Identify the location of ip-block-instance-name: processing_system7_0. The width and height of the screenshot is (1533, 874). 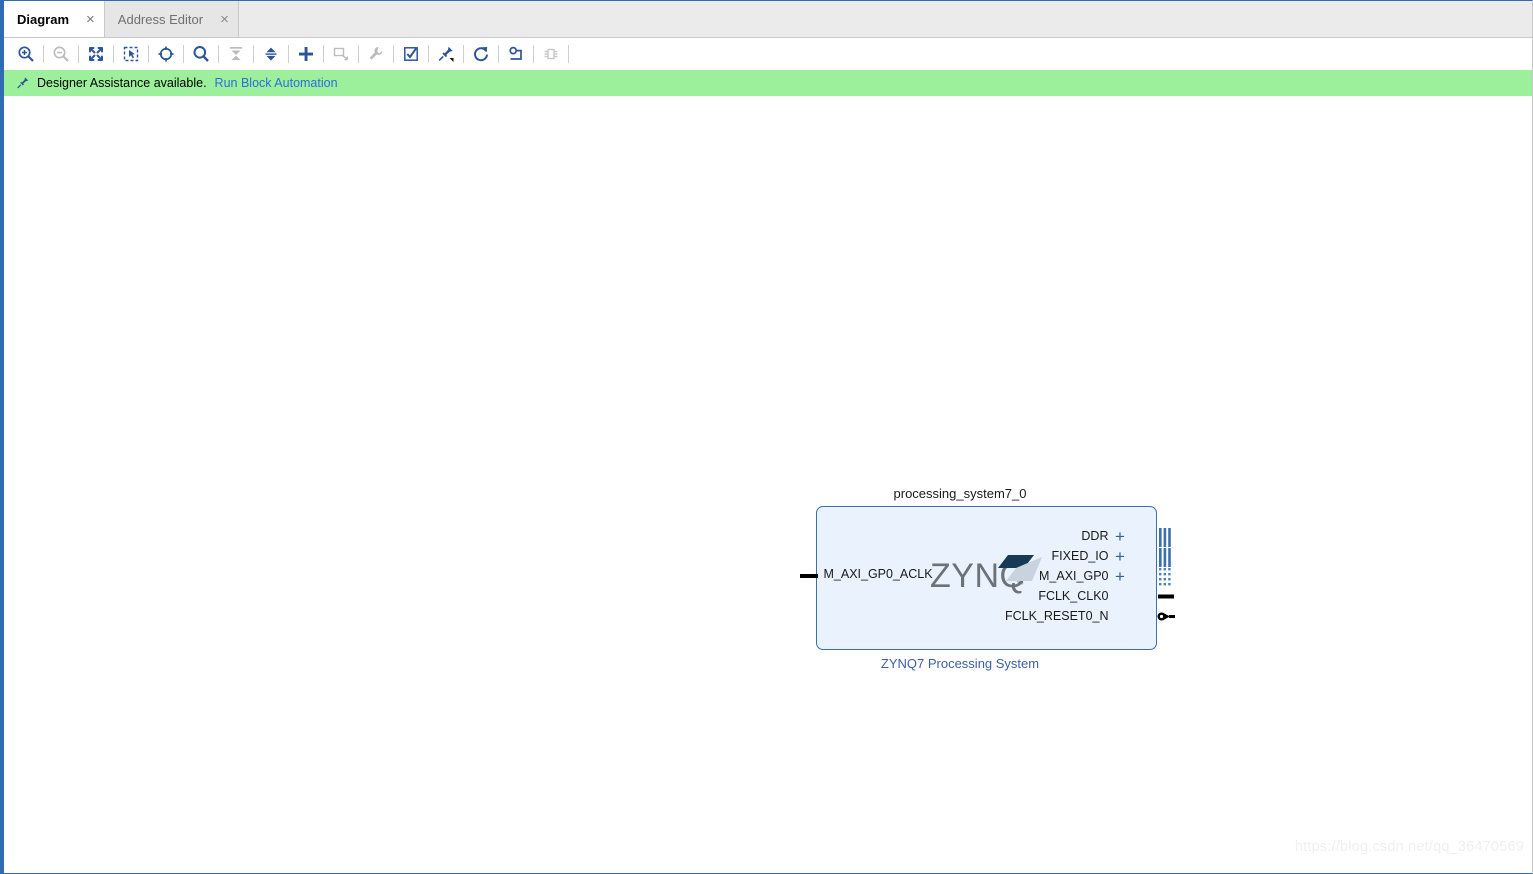
(960, 493).